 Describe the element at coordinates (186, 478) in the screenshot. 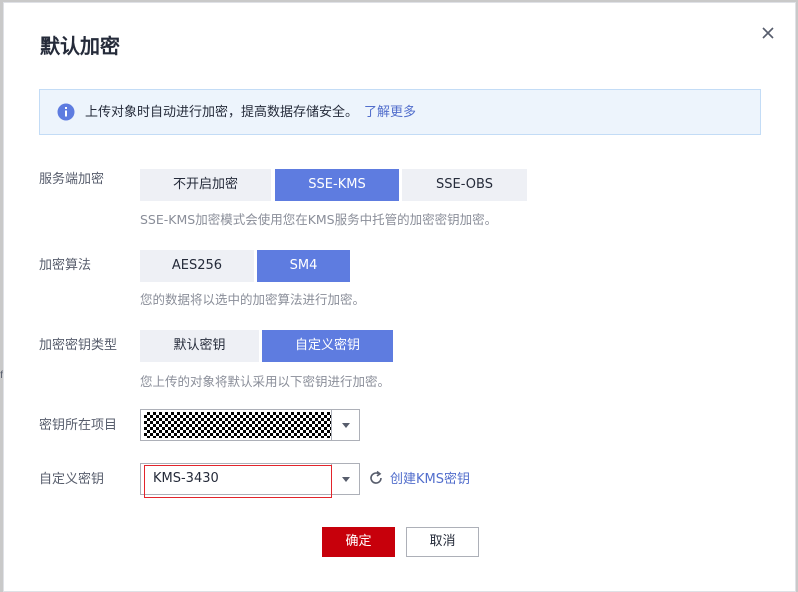

I see `custom-key-value: KMS-3430` at that location.